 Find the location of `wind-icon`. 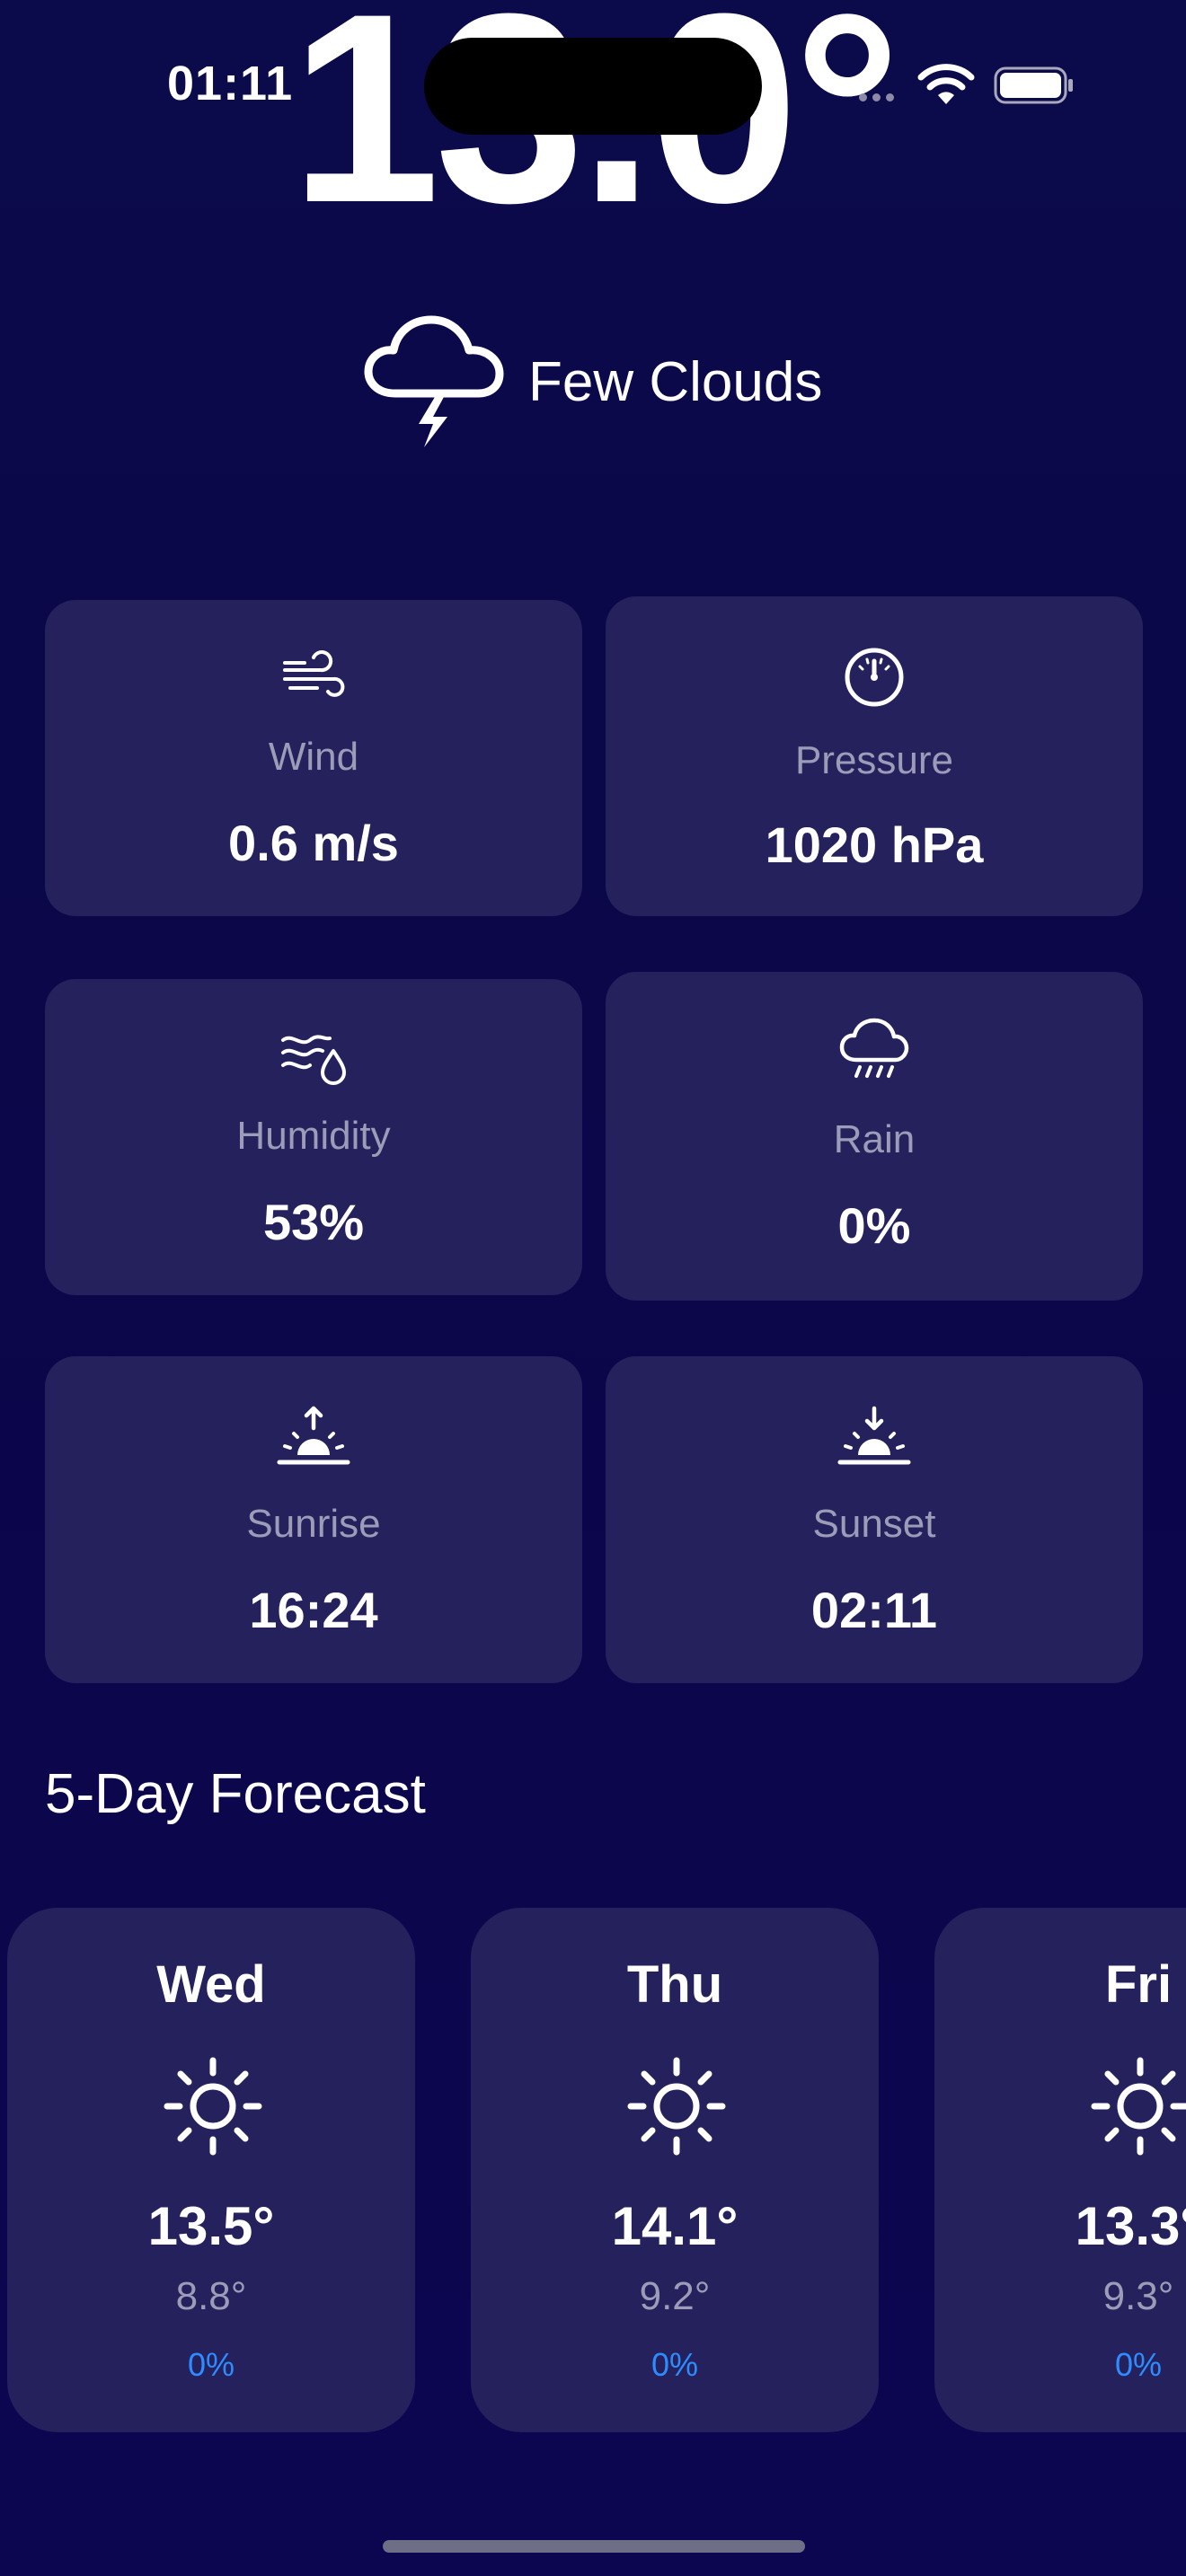

wind-icon is located at coordinates (314, 673).